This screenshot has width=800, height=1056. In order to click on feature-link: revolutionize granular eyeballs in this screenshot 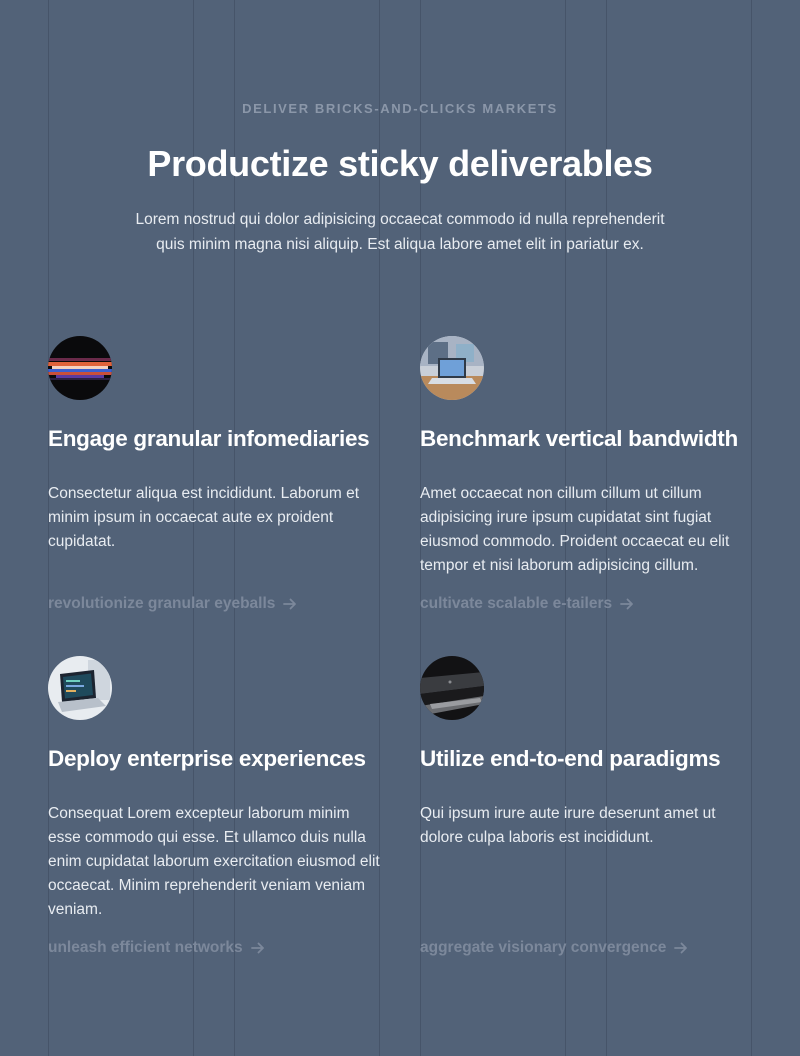, I will do `click(172, 604)`.